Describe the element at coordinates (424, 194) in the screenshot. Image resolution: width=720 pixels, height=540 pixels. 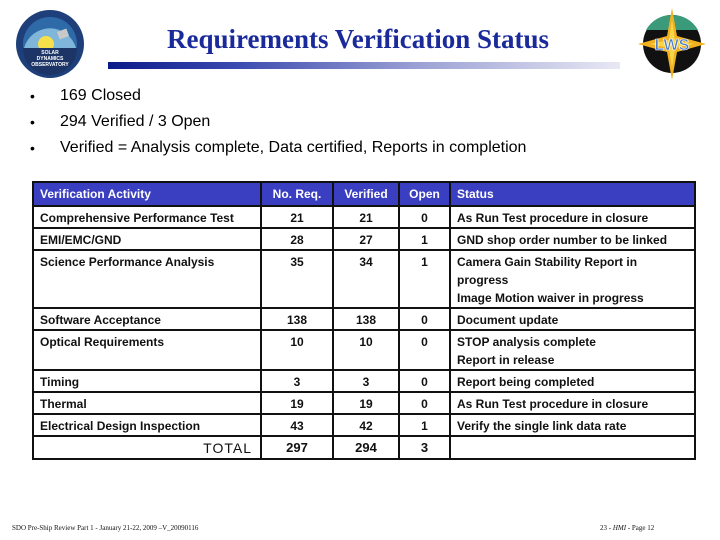
I see `column-header-open: Open` at that location.